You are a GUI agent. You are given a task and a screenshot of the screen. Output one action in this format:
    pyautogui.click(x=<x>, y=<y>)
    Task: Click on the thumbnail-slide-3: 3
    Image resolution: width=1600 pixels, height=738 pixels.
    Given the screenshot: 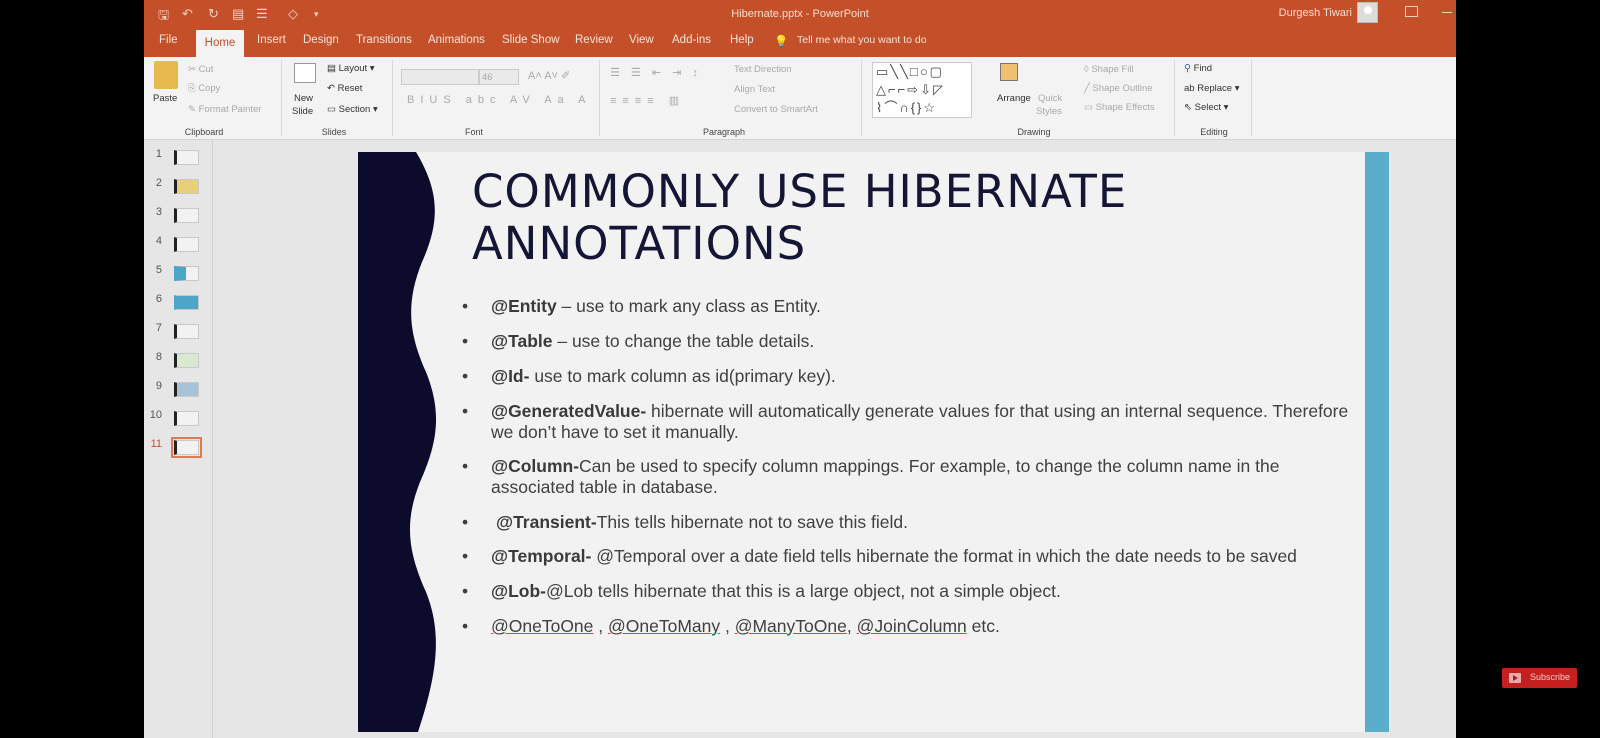 What is the action you would take?
    pyautogui.click(x=178, y=216)
    